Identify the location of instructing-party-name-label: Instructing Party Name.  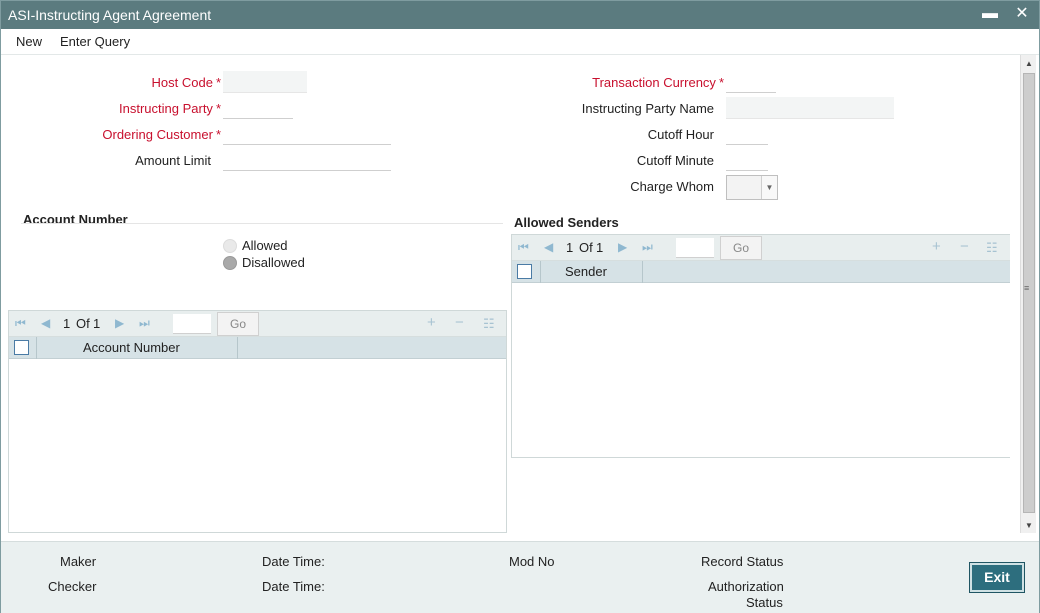
(647, 108).